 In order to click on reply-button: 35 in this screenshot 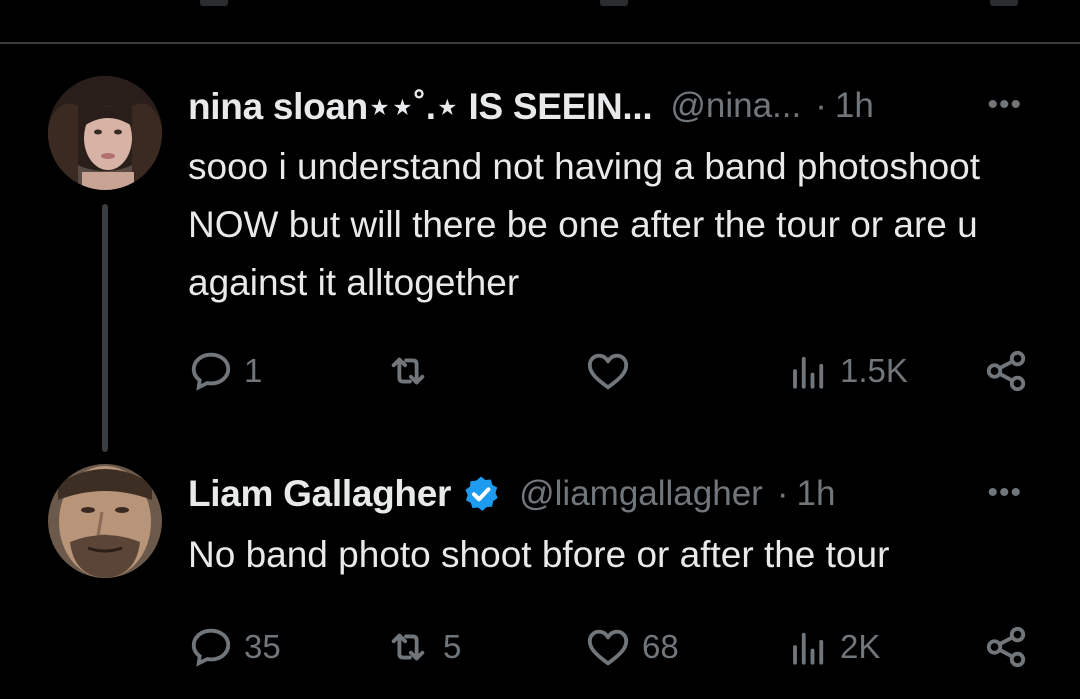, I will do `click(234, 647)`.